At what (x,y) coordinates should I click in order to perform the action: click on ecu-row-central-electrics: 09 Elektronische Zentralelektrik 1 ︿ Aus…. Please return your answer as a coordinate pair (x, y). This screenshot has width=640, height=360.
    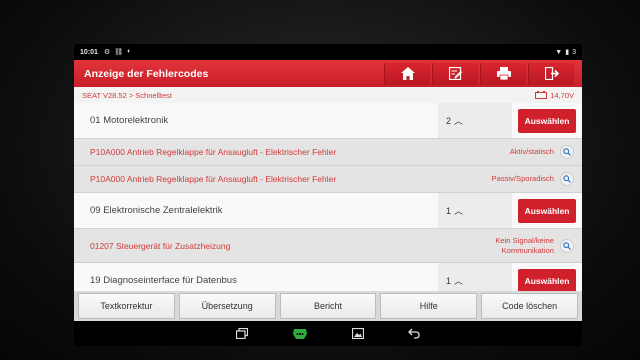
    Looking at the image, I should click on (328, 211).